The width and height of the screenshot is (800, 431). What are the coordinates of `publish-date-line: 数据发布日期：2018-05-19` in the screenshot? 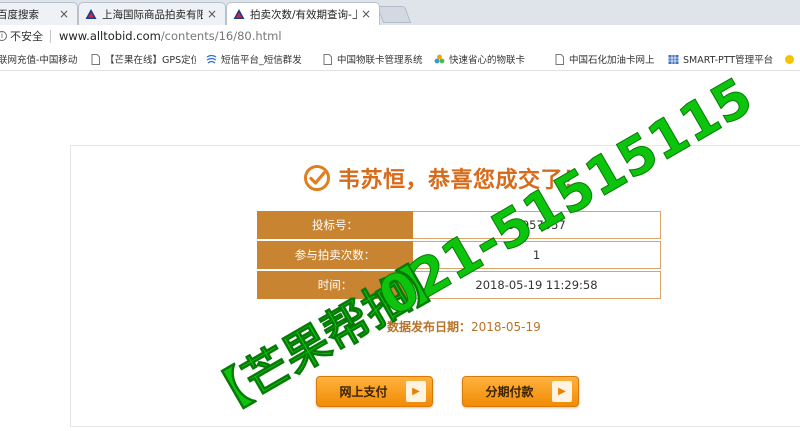 It's located at (464, 326).